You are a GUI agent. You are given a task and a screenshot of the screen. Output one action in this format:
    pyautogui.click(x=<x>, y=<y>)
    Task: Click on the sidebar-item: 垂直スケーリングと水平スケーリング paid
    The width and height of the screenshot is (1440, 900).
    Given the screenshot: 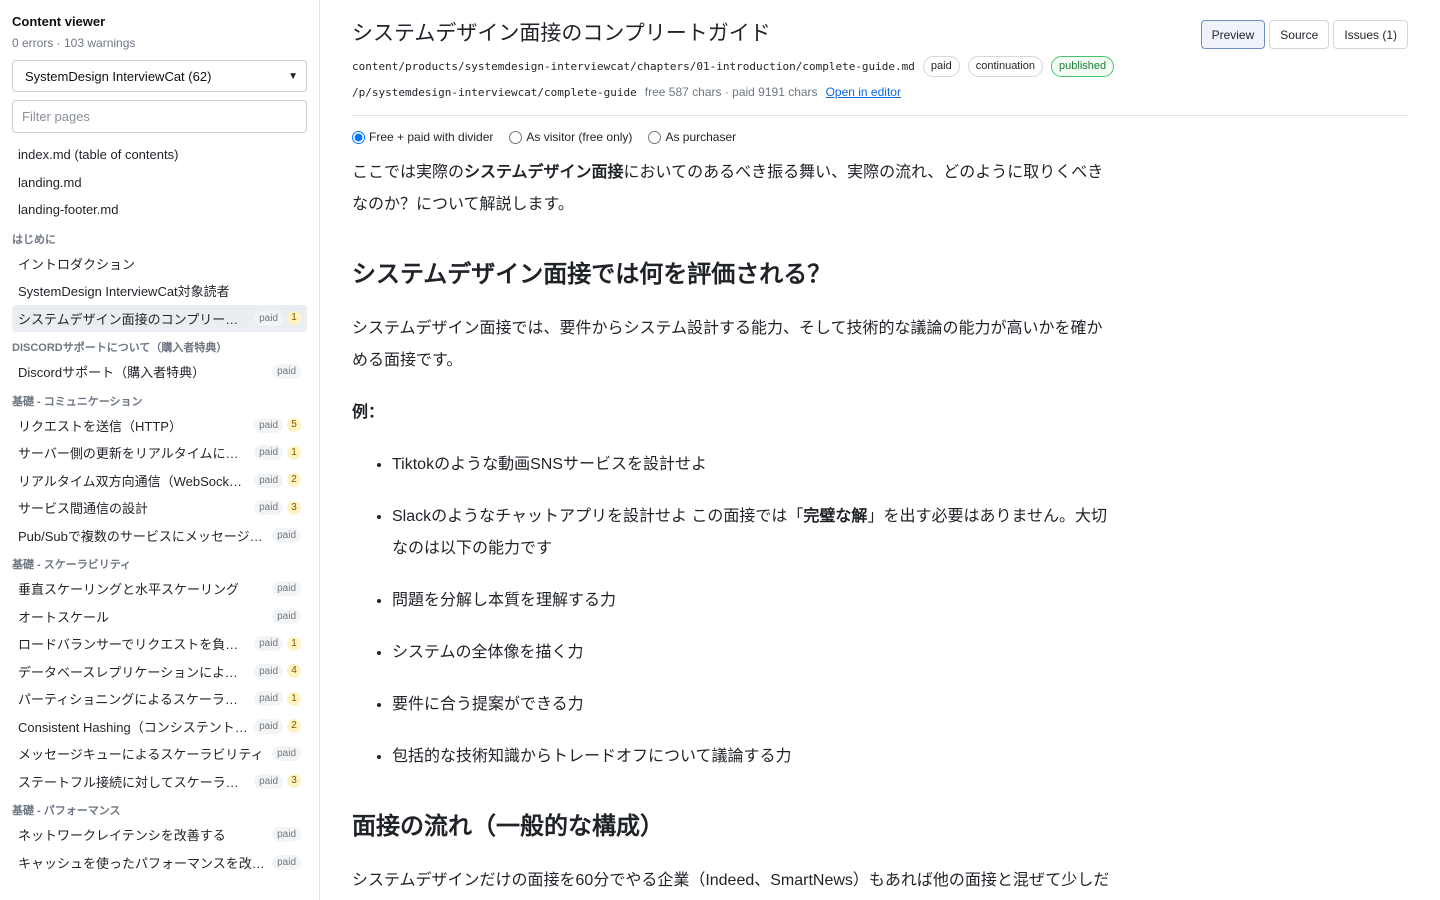 What is the action you would take?
    pyautogui.click(x=159, y=589)
    